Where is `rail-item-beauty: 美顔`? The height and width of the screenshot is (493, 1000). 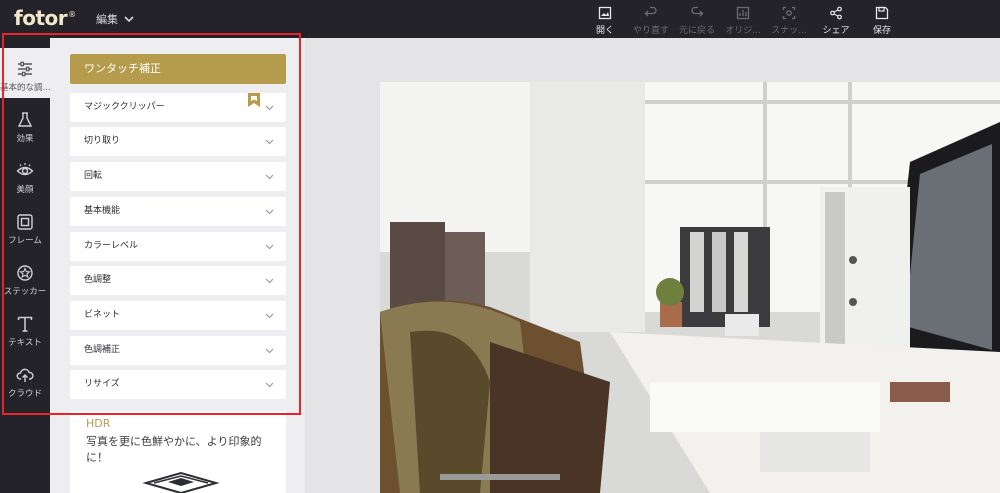
rail-item-beauty: 美顔 is located at coordinates (25, 175).